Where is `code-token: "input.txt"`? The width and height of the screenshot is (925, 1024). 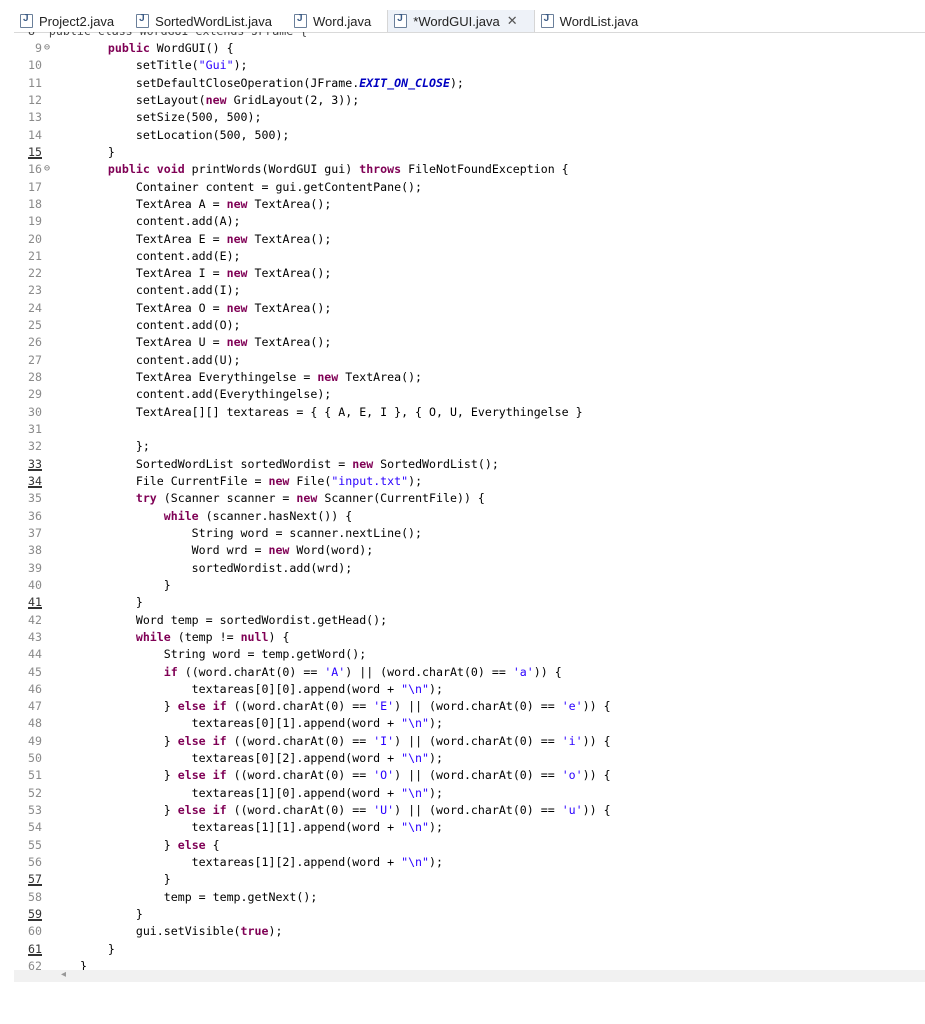 code-token: "input.txt" is located at coordinates (370, 481).